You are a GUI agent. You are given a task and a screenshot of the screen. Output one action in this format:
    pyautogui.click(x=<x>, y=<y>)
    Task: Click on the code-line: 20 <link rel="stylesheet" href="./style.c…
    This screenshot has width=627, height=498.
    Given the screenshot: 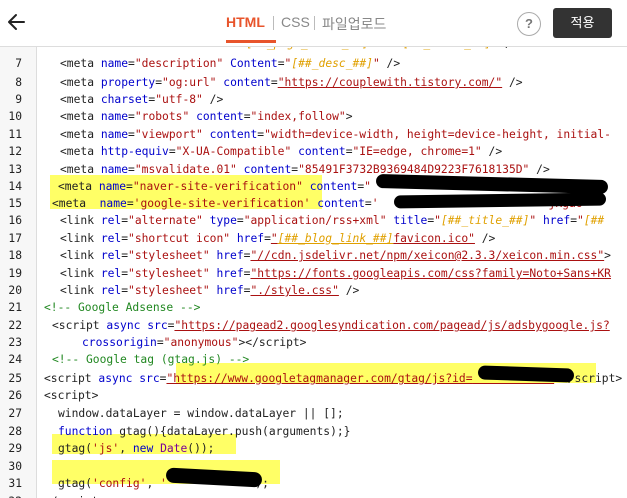 What is the action you would take?
    pyautogui.click(x=184, y=290)
    